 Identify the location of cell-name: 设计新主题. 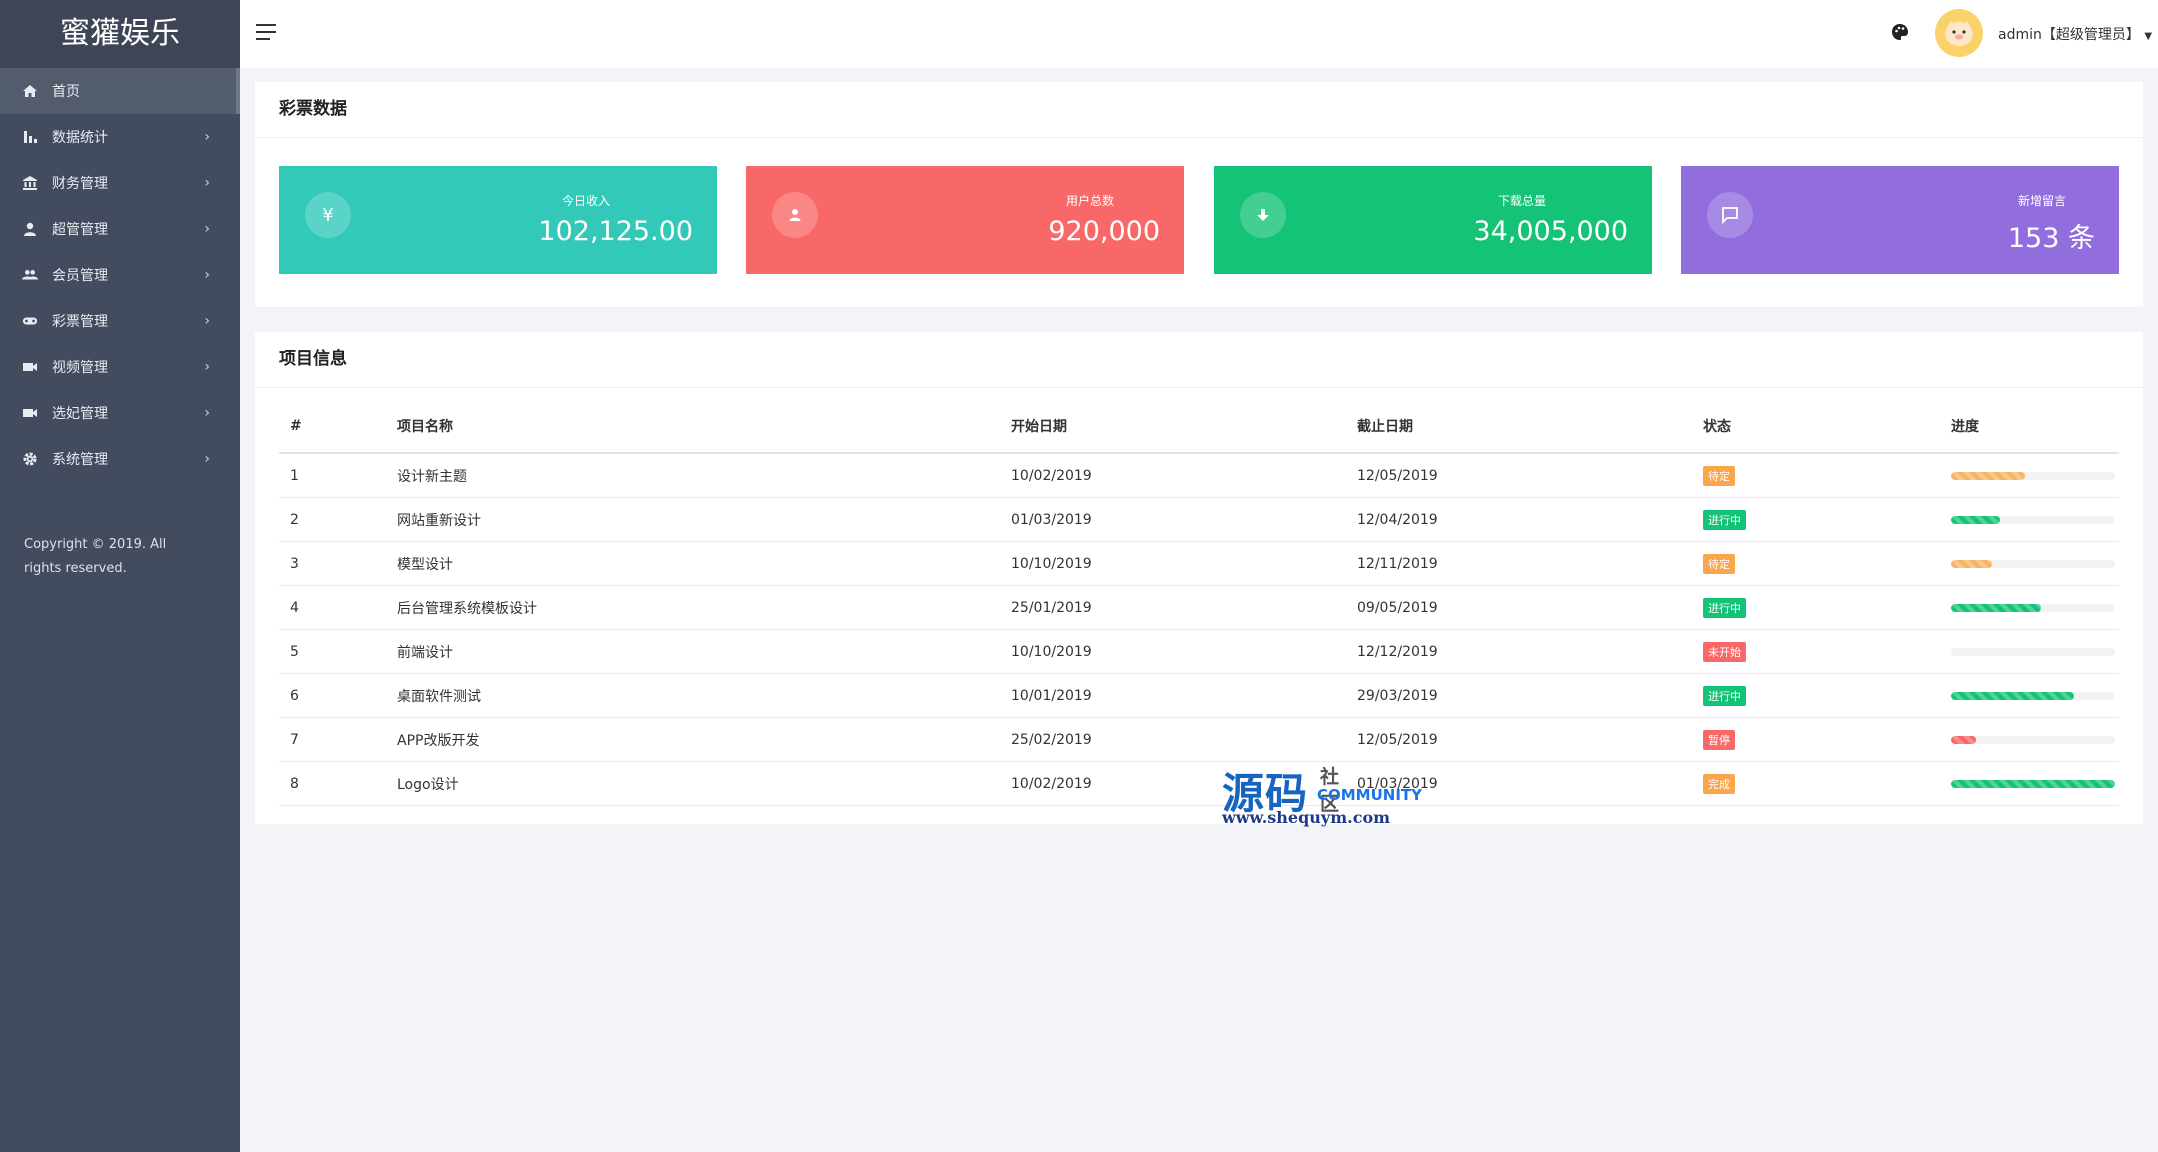
(693, 475).